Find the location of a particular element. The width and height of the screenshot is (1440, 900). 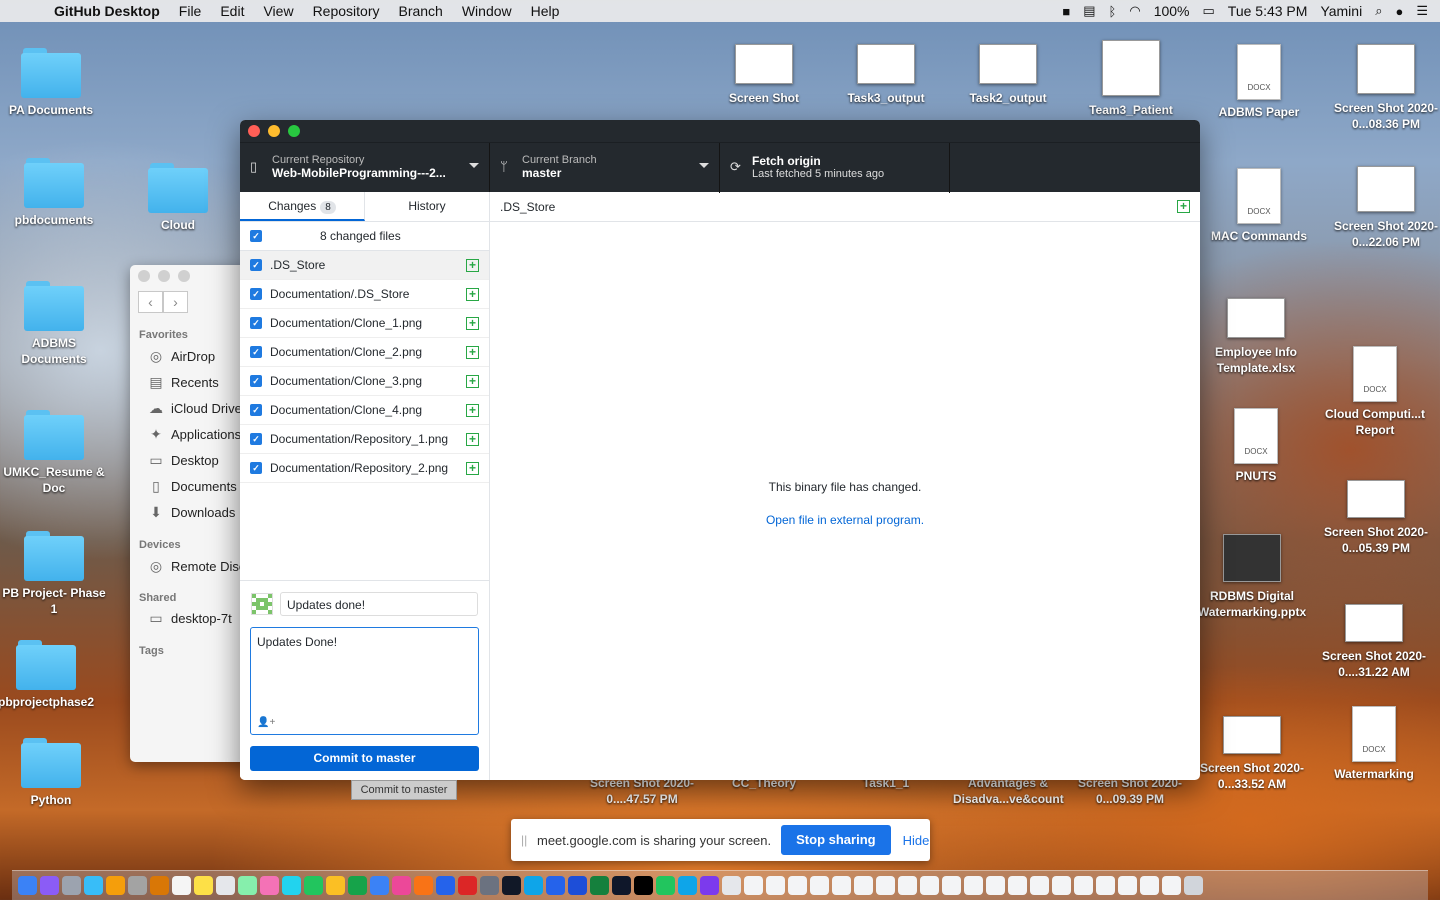

numbers-icon is located at coordinates (357, 885).